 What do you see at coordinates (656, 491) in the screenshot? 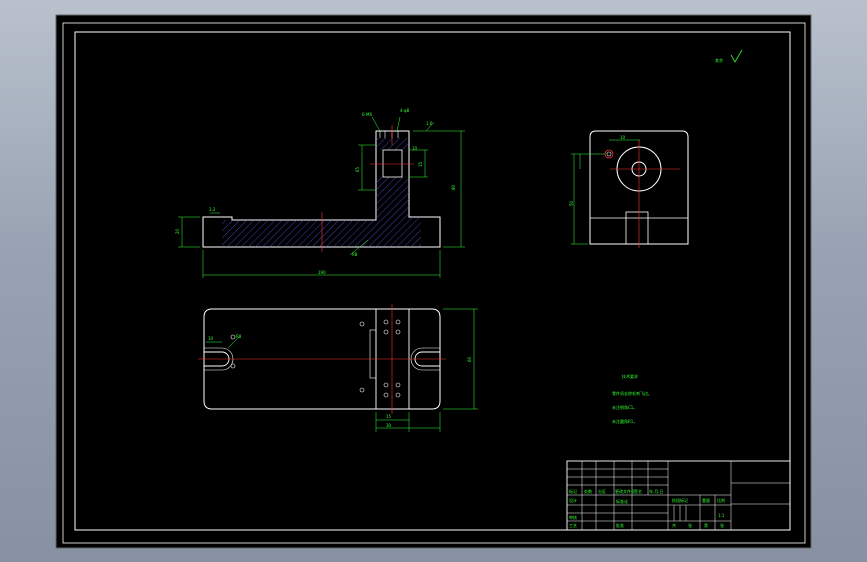
I see `tb-date: 年.月.日` at bounding box center [656, 491].